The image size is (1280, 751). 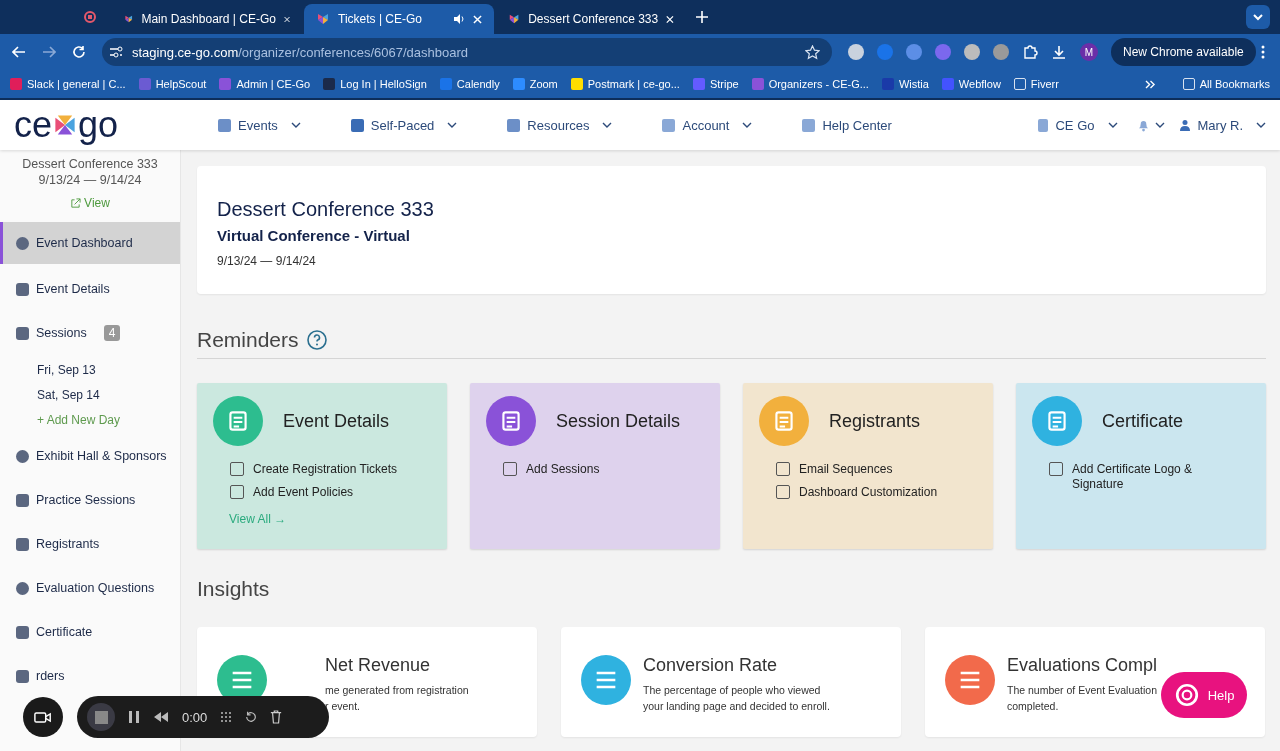 What do you see at coordinates (49, 52) in the screenshot?
I see `forward-icon` at bounding box center [49, 52].